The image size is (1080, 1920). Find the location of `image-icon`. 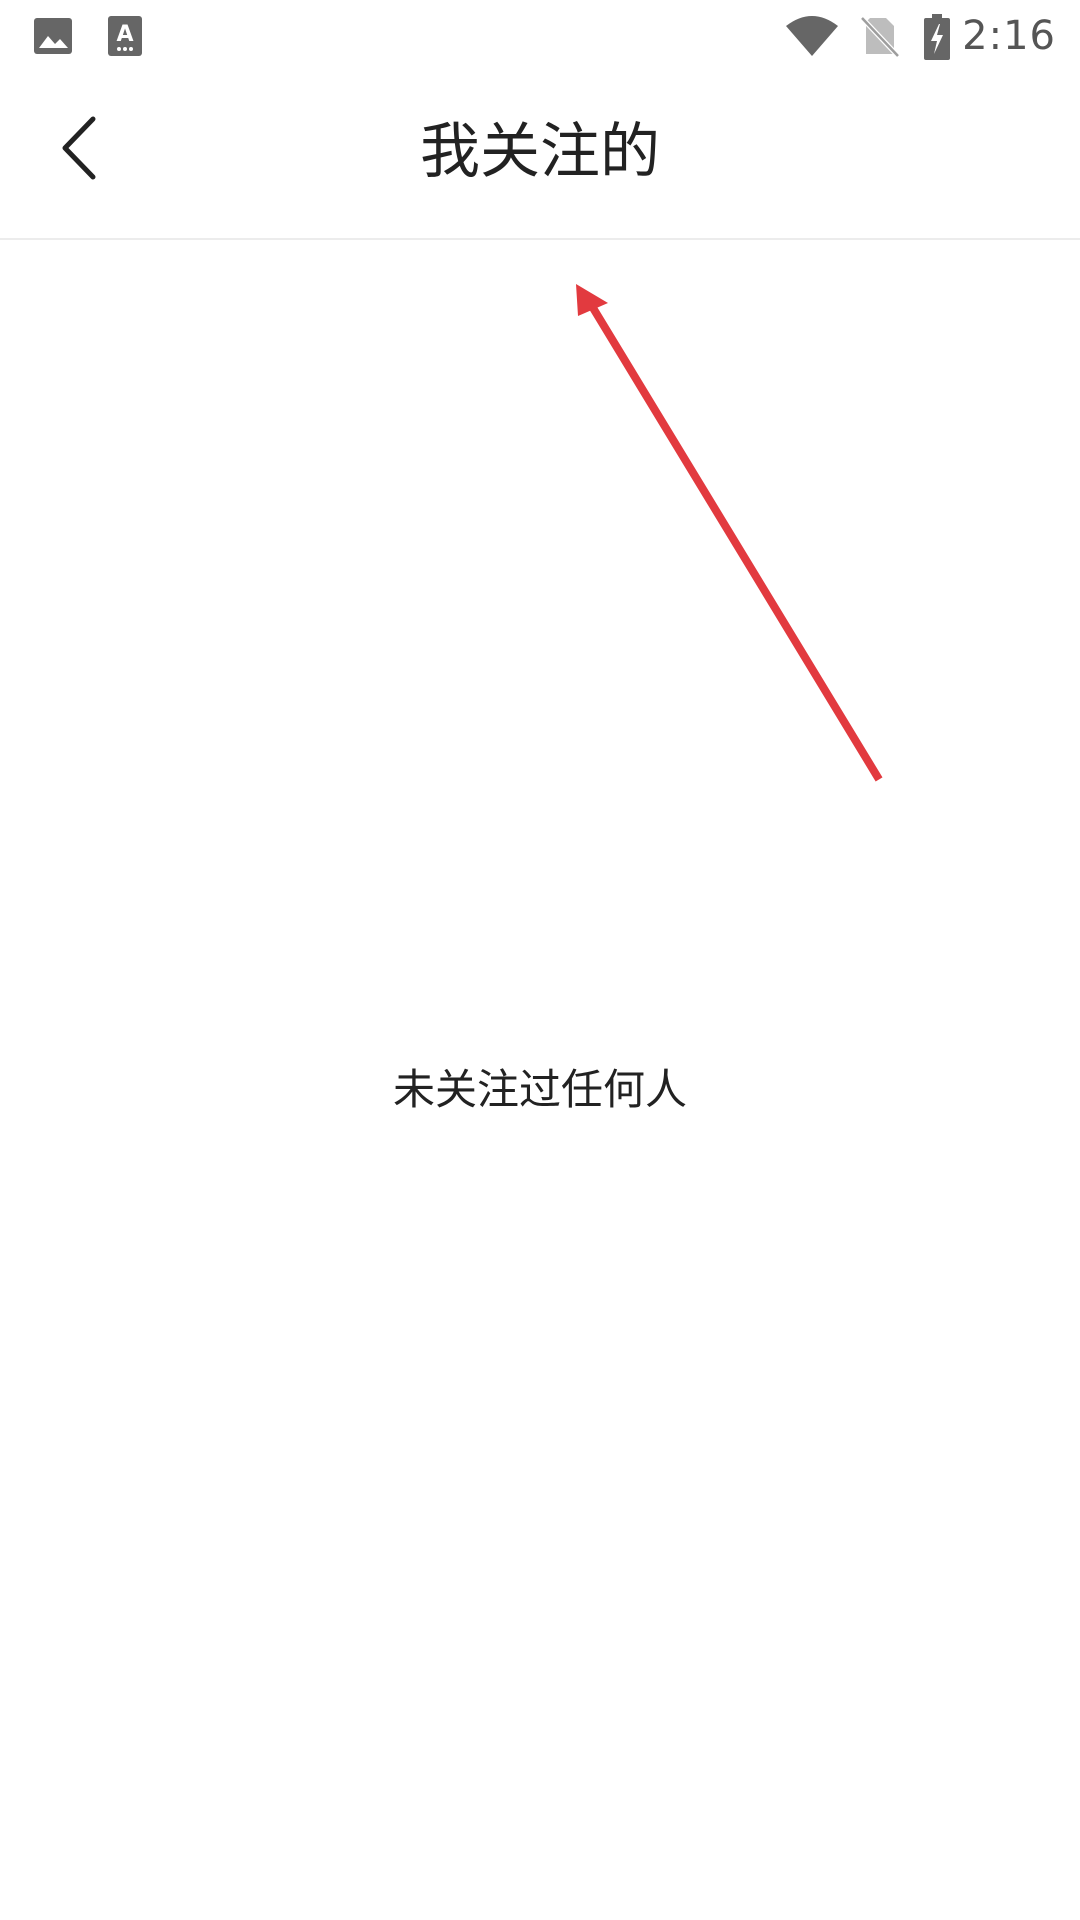

image-icon is located at coordinates (54, 36).